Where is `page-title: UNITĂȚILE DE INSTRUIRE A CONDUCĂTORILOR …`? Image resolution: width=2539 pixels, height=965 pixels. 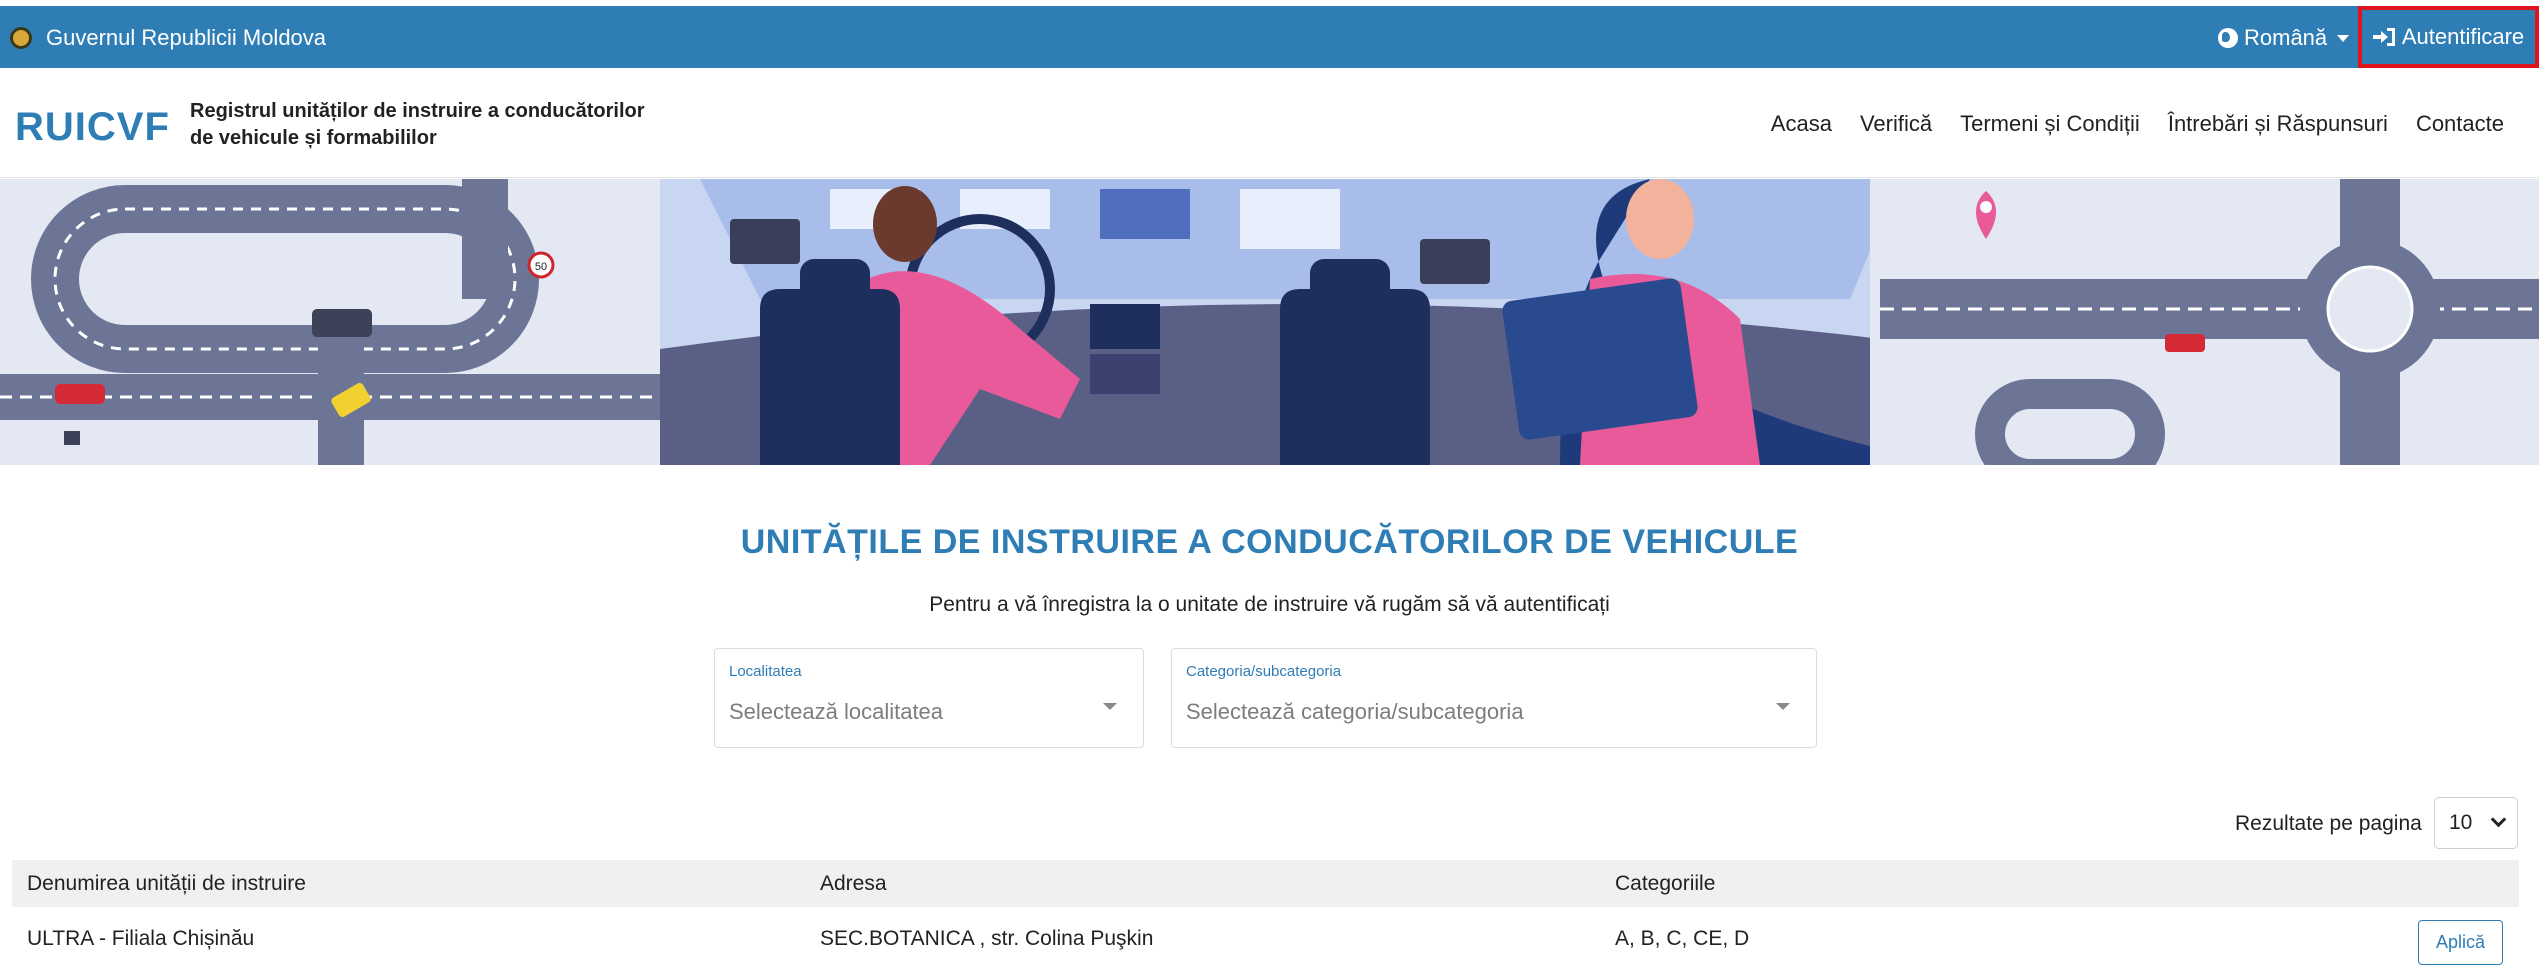 page-title: UNITĂȚILE DE INSTRUIRE A CONDUCĂTORILOR … is located at coordinates (1269, 542).